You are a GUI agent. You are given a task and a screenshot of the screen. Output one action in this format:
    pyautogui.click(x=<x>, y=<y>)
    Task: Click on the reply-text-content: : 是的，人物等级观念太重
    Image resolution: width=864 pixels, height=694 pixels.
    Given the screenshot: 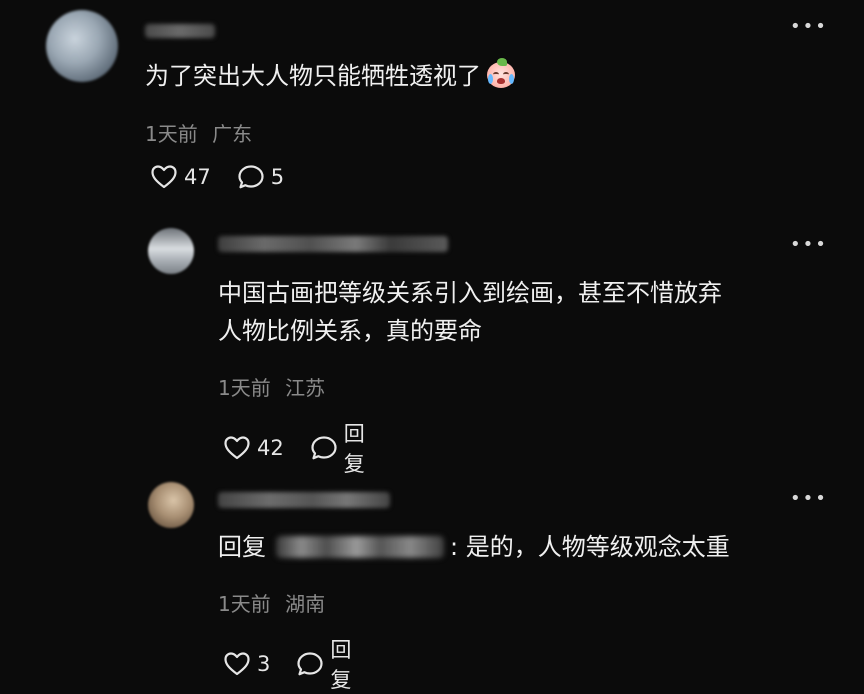 What is the action you would take?
    pyautogui.click(x=590, y=547)
    